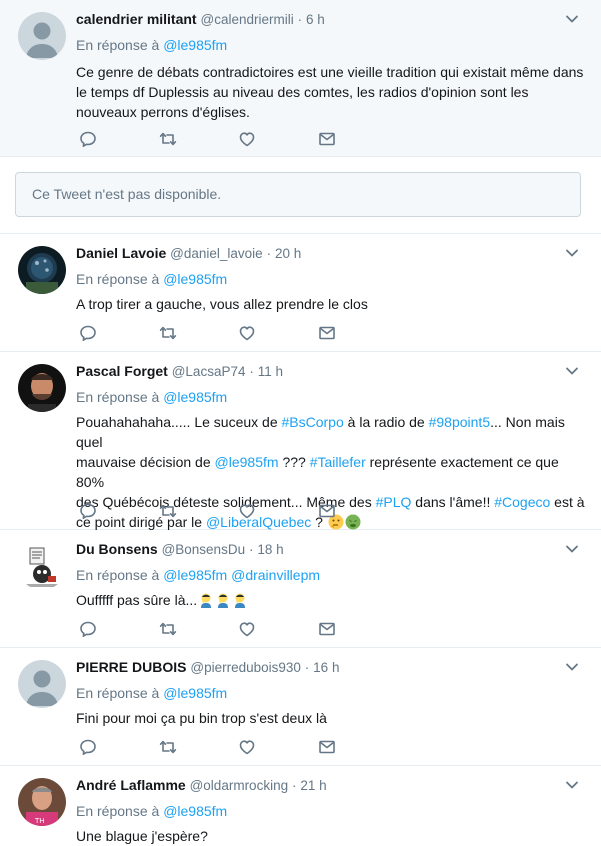  Describe the element at coordinates (298, 194) in the screenshot. I see `tweet-unavailable-notice: Ce Tweet n'est pas disponible.` at that location.